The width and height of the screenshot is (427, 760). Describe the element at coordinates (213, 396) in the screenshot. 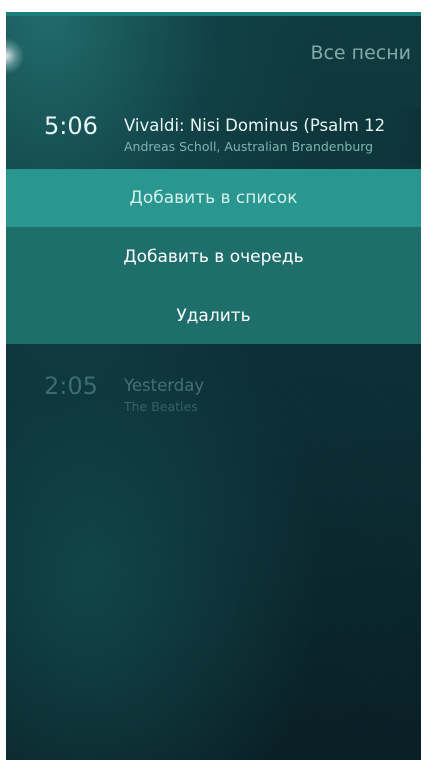

I see `song-row: 2:05 Yesterday The Beatles` at that location.